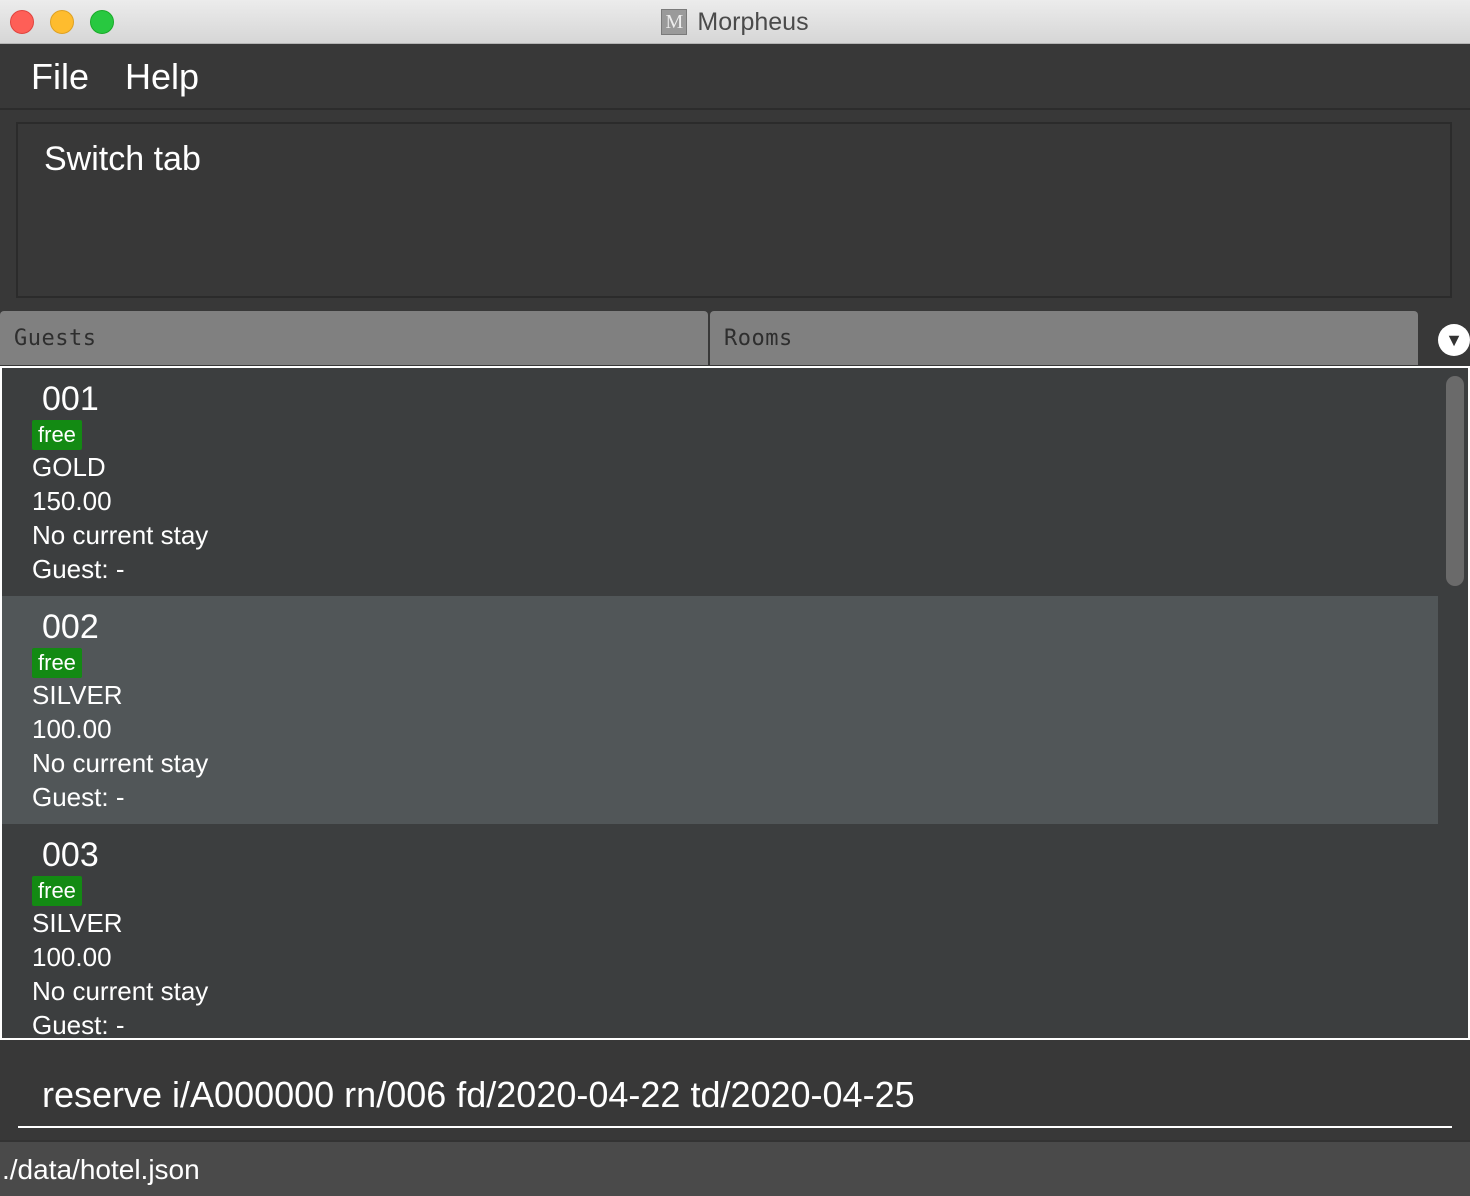 This screenshot has width=1470, height=1196. Describe the element at coordinates (735, 1168) in the screenshot. I see `status-bar: ./data/hotel.json` at that location.